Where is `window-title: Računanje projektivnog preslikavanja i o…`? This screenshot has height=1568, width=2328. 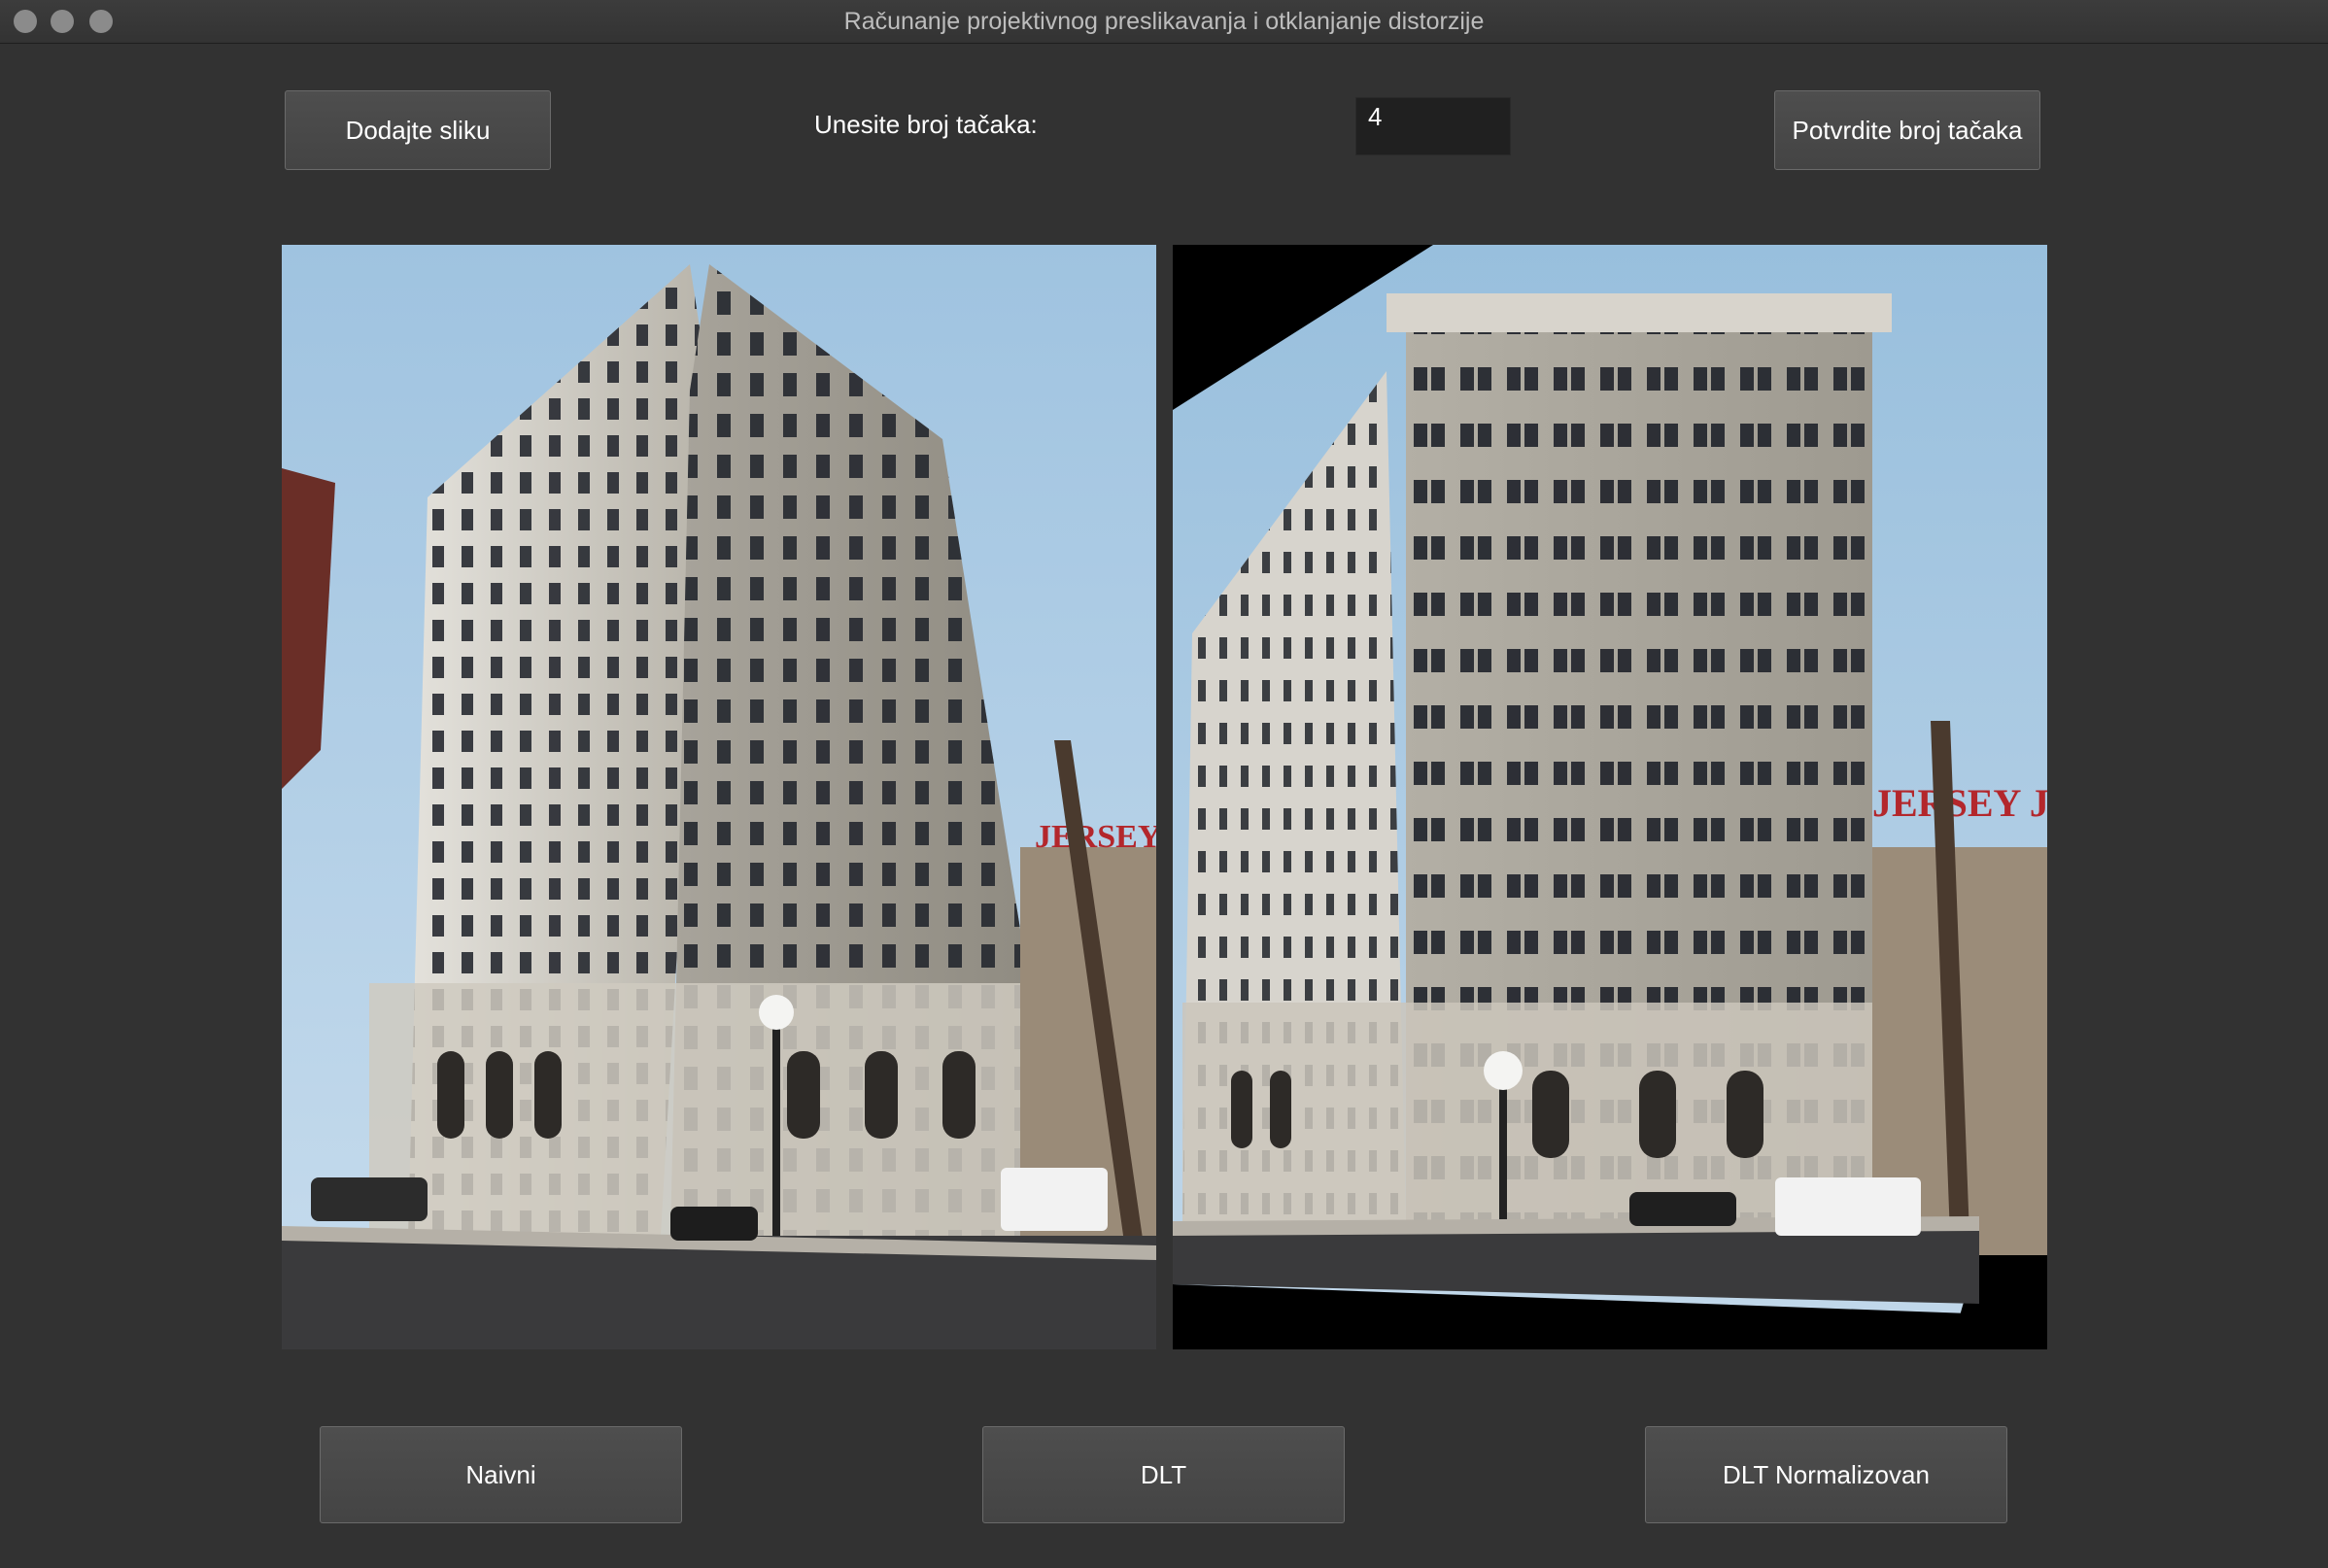 window-title: Računanje projektivnog preslikavanja i o… is located at coordinates (1164, 21).